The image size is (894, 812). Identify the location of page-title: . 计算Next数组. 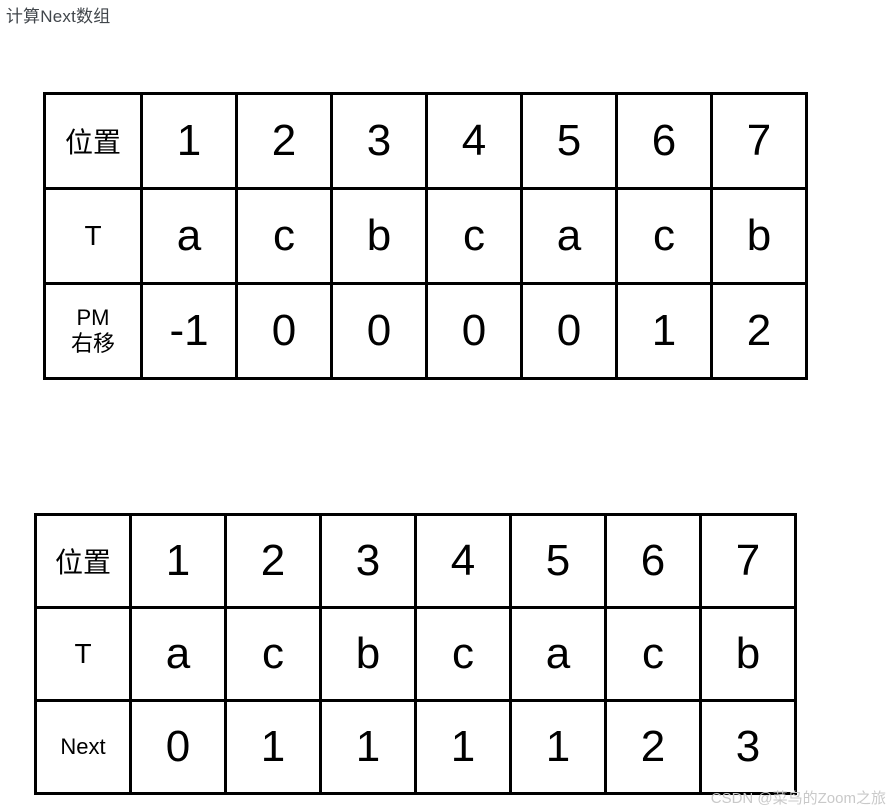
(55, 16).